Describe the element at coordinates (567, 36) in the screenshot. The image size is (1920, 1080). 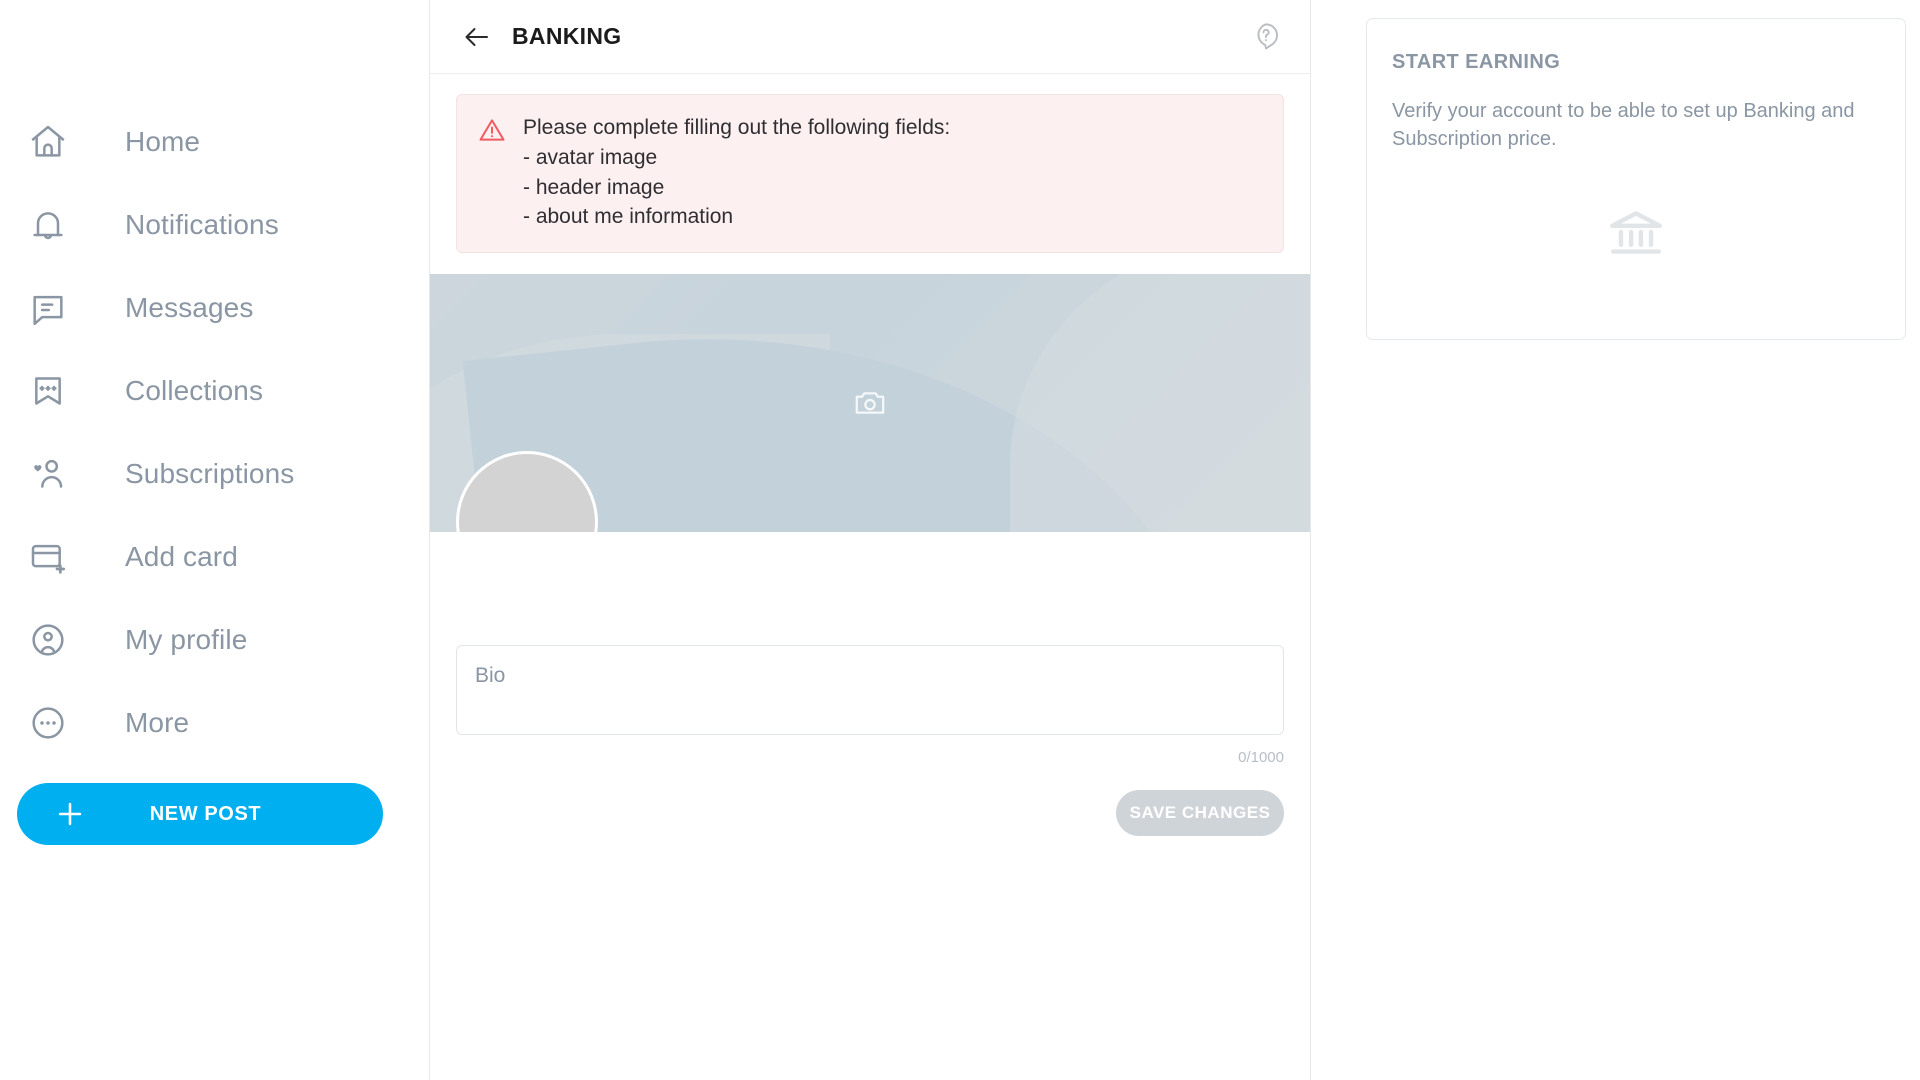
I see `page-title: BANKING` at that location.